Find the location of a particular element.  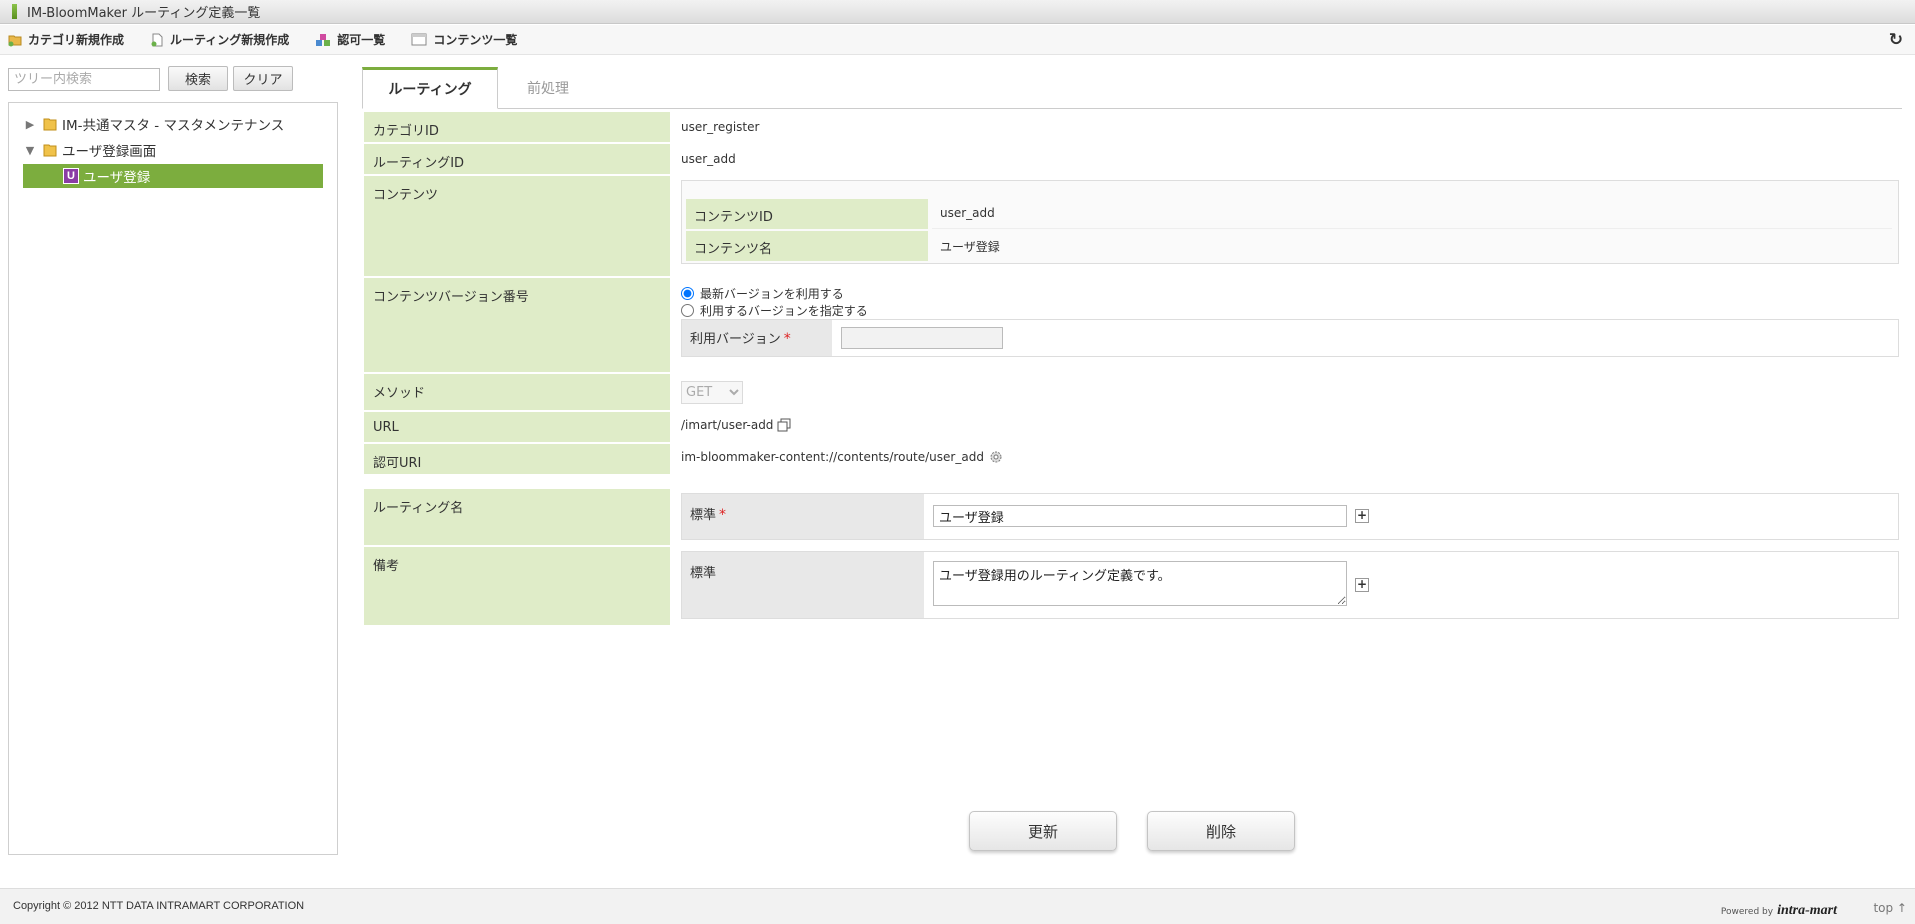

content-list-button: コンテンツ一覧 is located at coordinates (464, 39).